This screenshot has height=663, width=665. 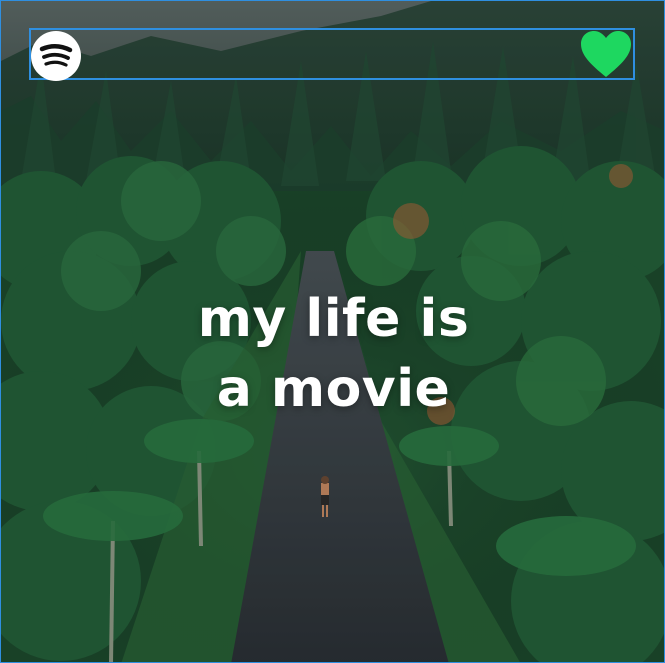 What do you see at coordinates (606, 54) in the screenshot?
I see `heart-icon` at bounding box center [606, 54].